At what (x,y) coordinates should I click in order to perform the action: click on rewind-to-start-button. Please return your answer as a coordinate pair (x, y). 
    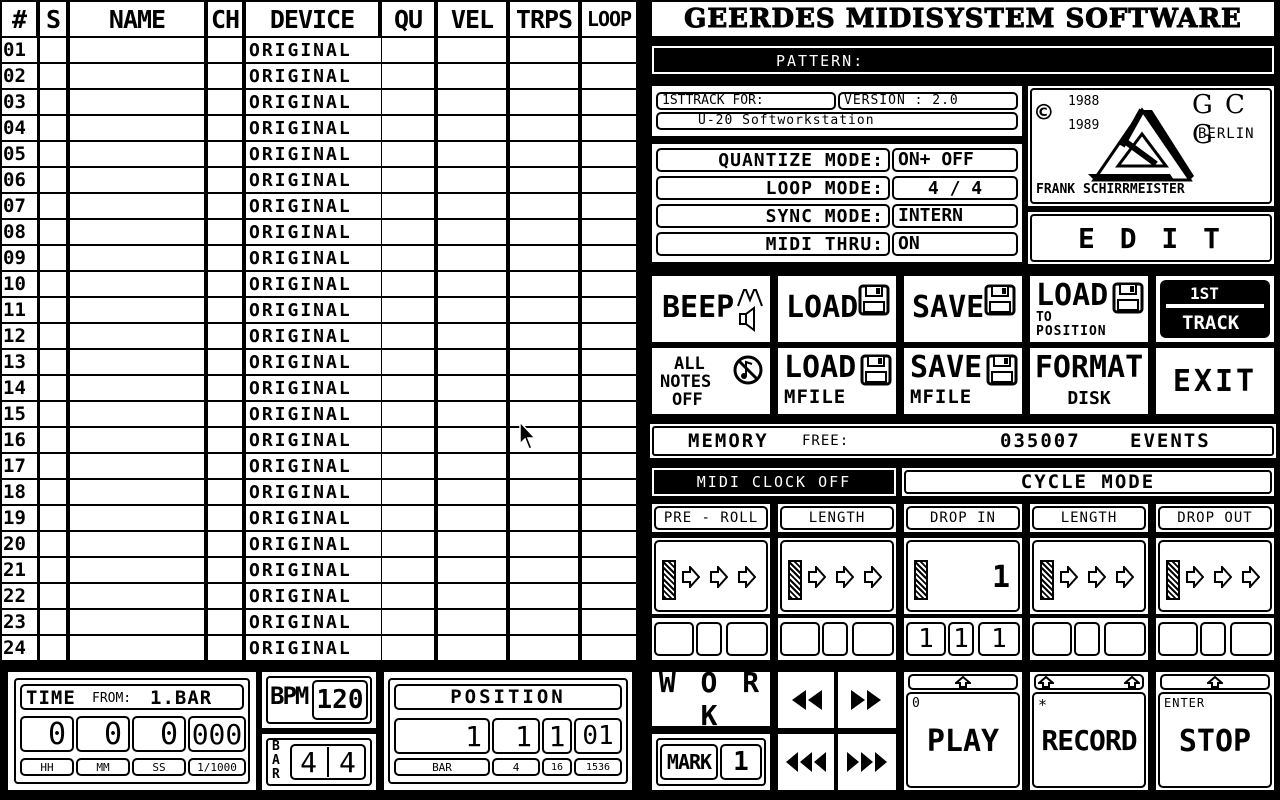
    Looking at the image, I should click on (806, 762).